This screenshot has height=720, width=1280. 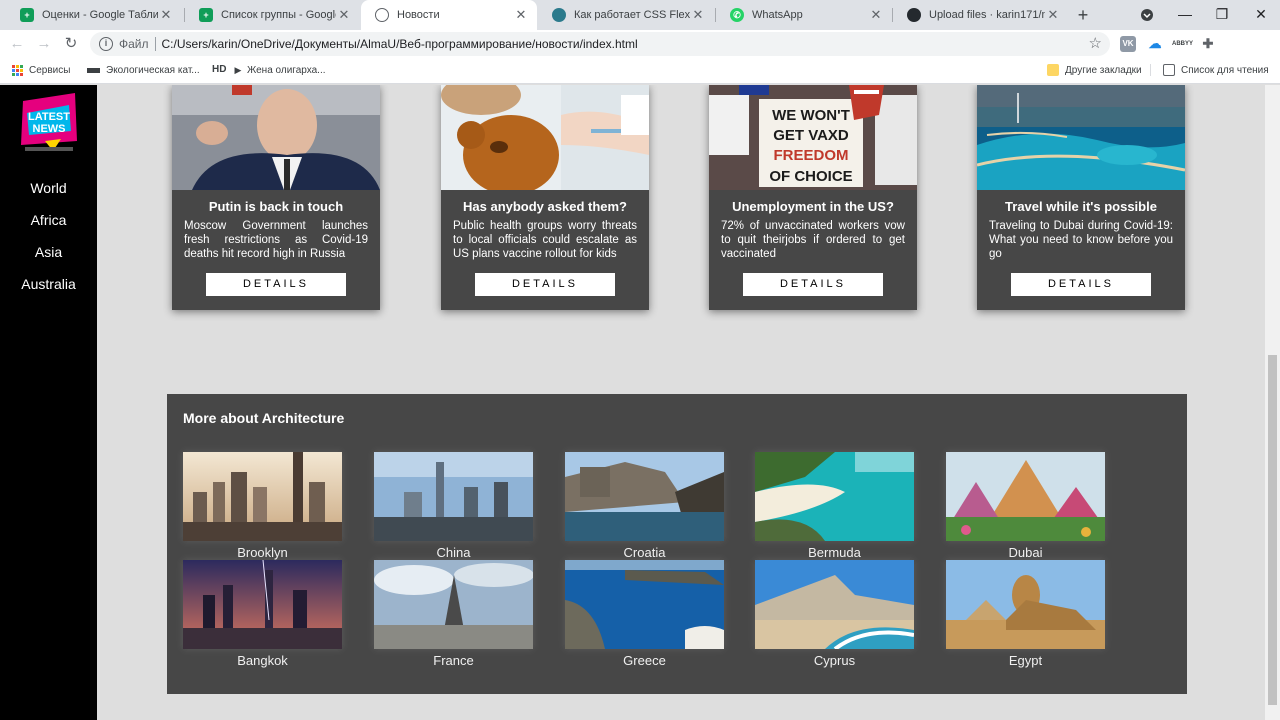 I want to click on tab-flexbox: Как работает CSS Flexbox: ✕, so click(x=626, y=15).